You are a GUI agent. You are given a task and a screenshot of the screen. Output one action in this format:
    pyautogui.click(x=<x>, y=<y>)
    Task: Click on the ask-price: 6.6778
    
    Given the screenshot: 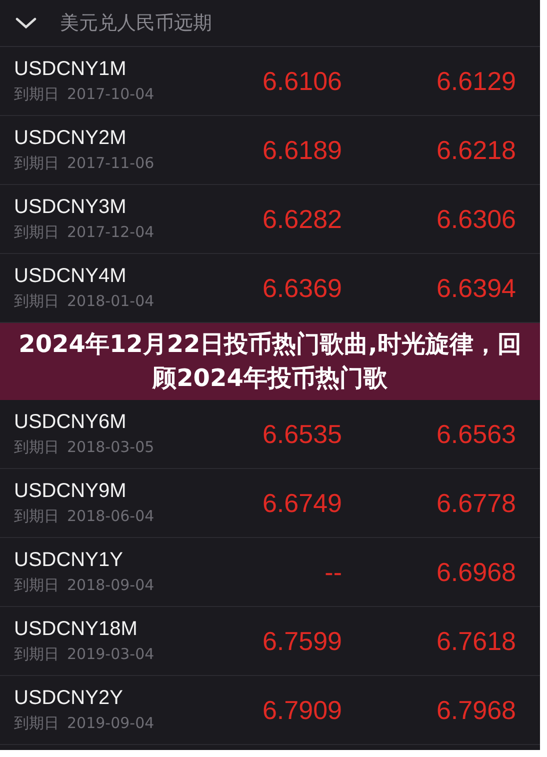 What is the action you would take?
    pyautogui.click(x=475, y=503)
    